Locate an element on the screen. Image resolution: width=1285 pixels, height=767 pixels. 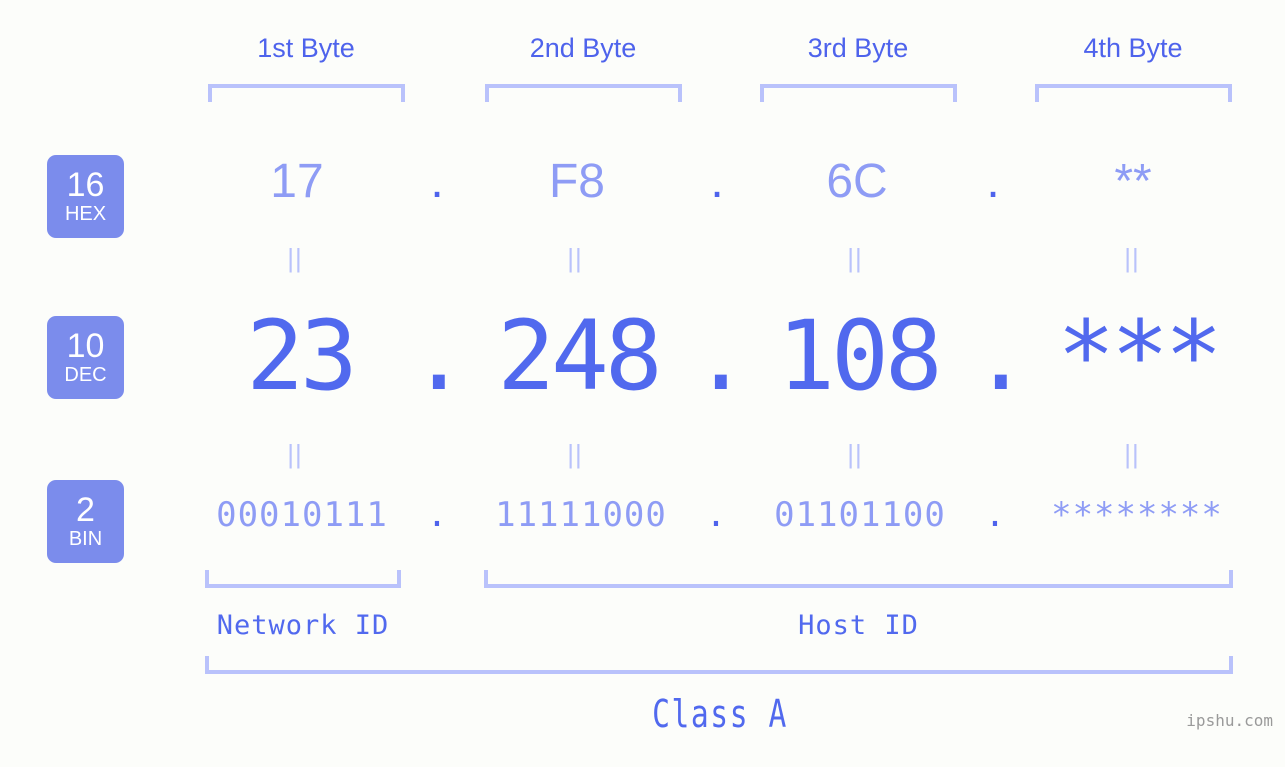
site-watermark: ipshu.com is located at coordinates (1229, 720).